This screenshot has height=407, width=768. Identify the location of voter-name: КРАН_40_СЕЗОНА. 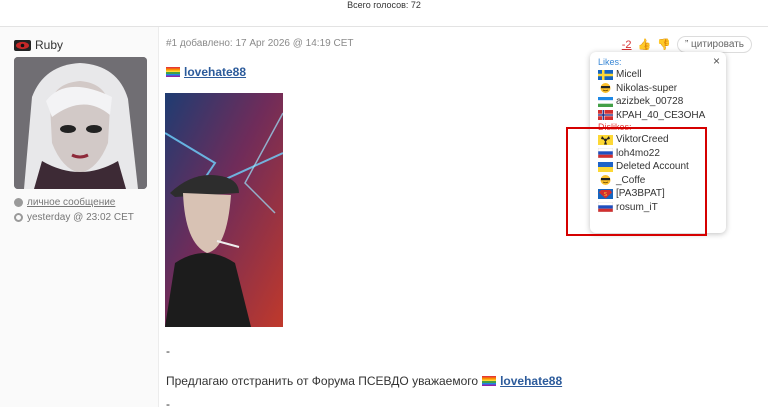
(660, 115).